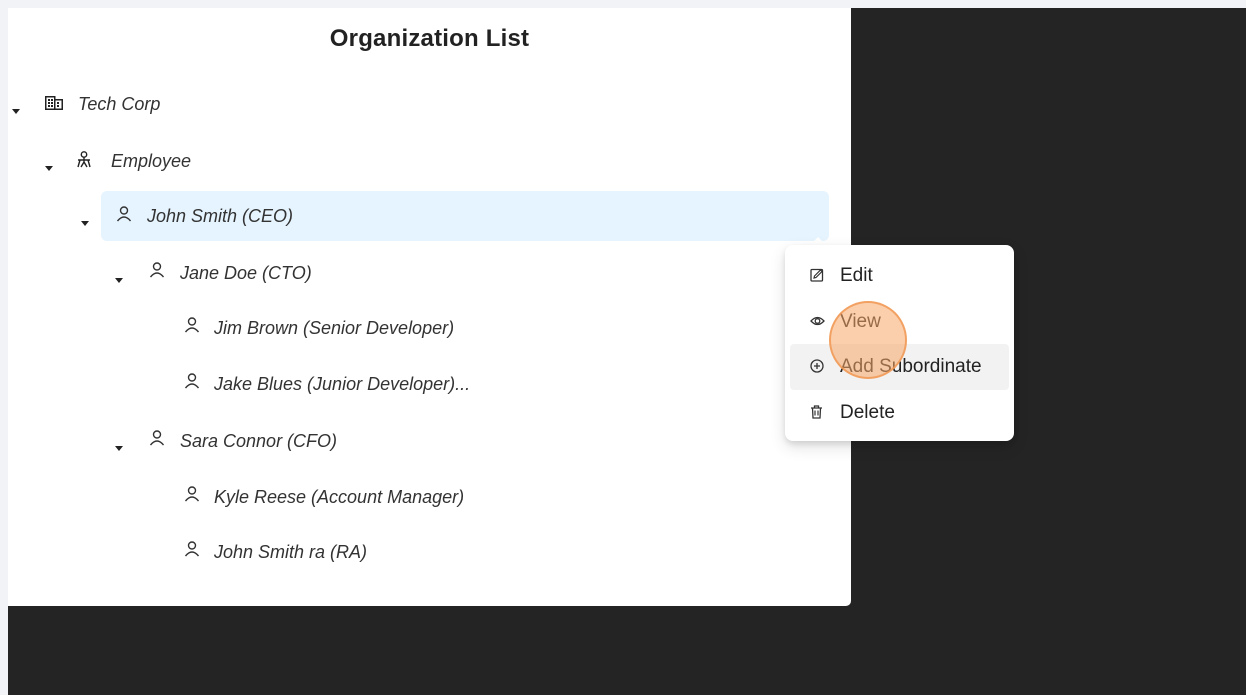 This screenshot has width=1246, height=695. Describe the element at coordinates (856, 275) in the screenshot. I see `menu-item-label: Edit` at that location.